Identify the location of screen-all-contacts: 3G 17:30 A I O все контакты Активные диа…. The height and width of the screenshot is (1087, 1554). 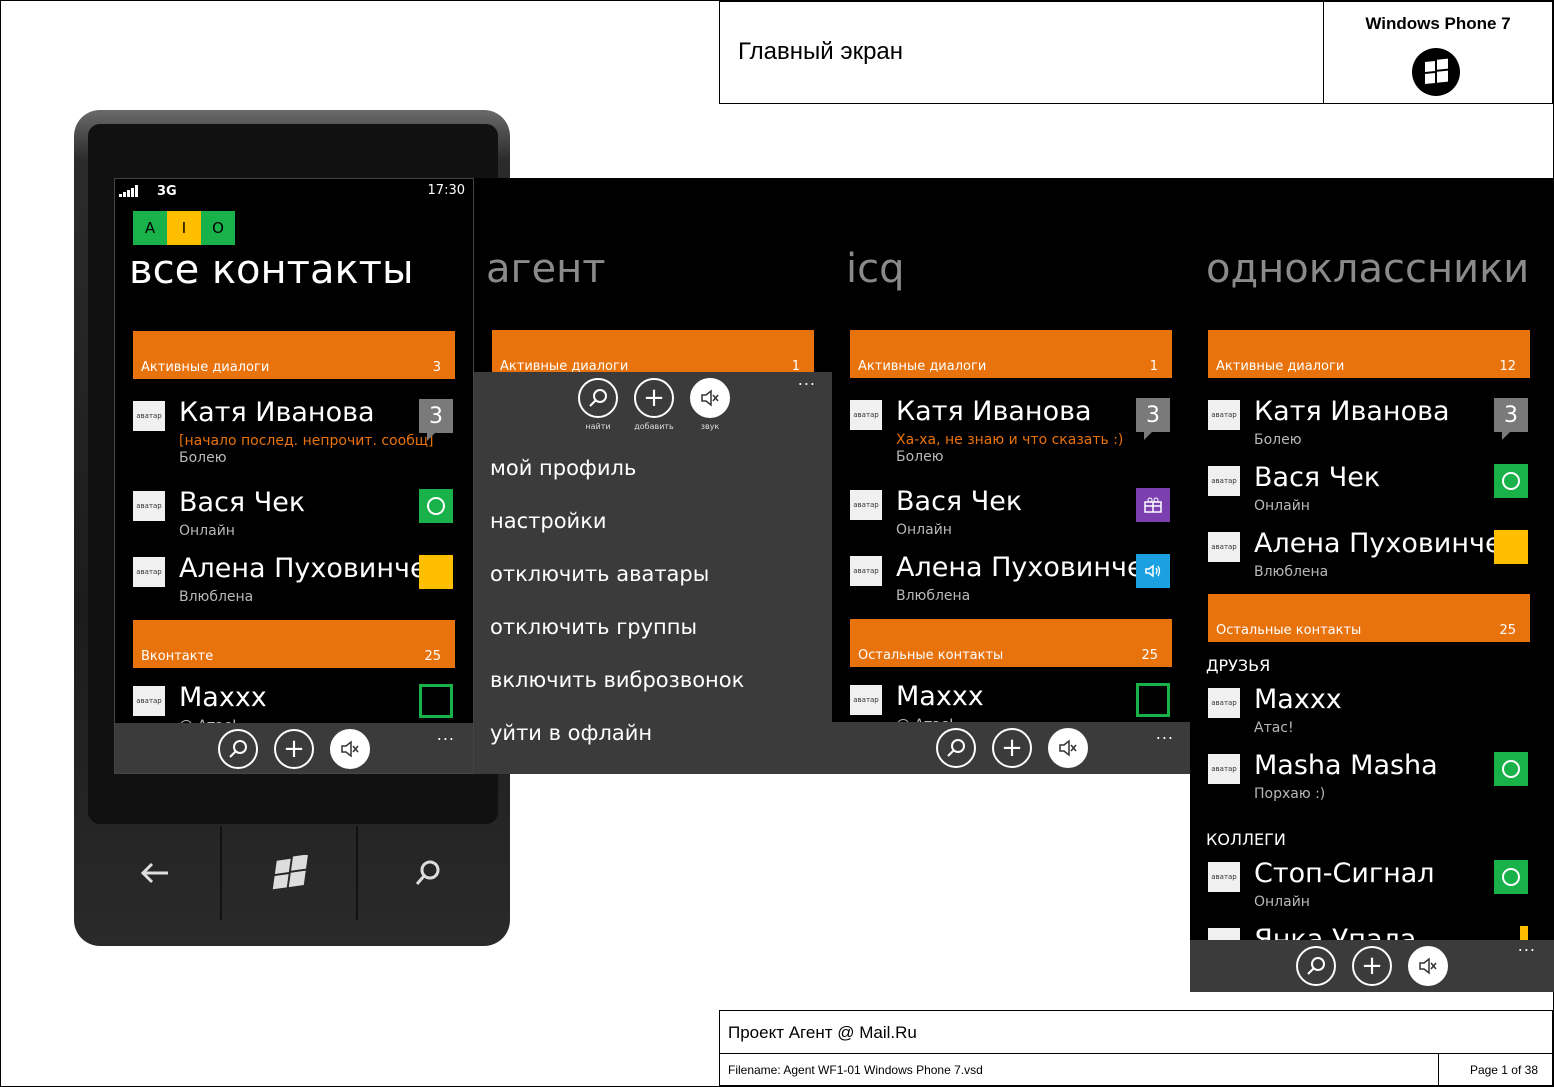
(294, 476).